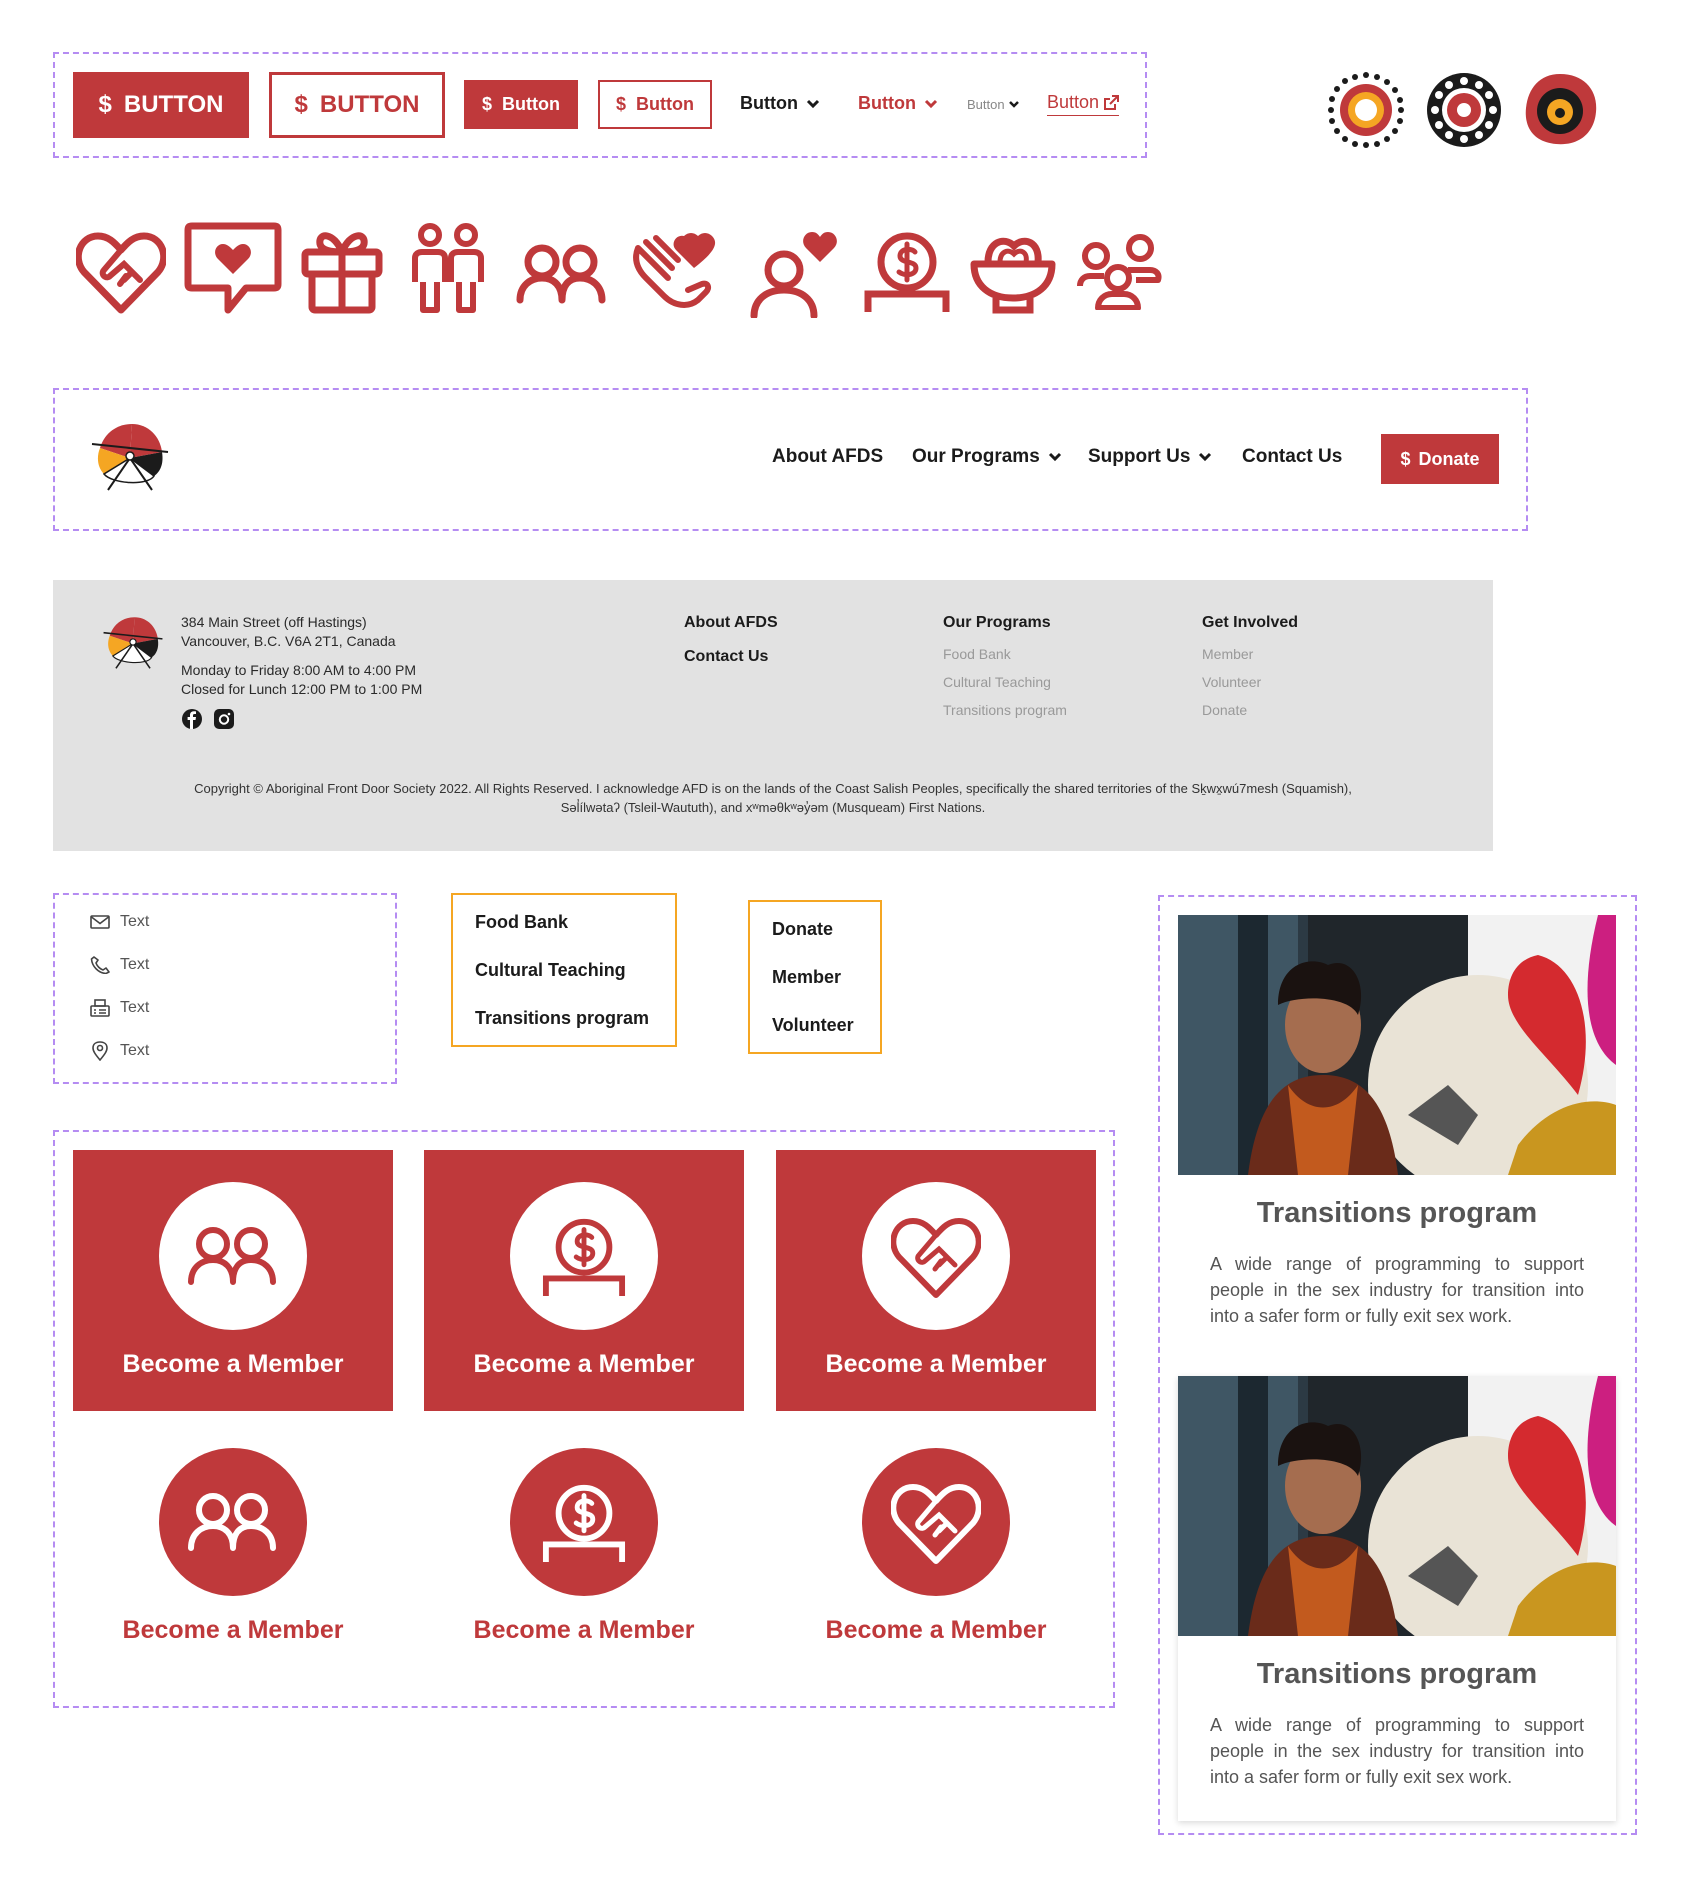 The width and height of the screenshot is (1682, 1878). Describe the element at coordinates (665, 104) in the screenshot. I see `medium-outline-button-label: Button` at that location.